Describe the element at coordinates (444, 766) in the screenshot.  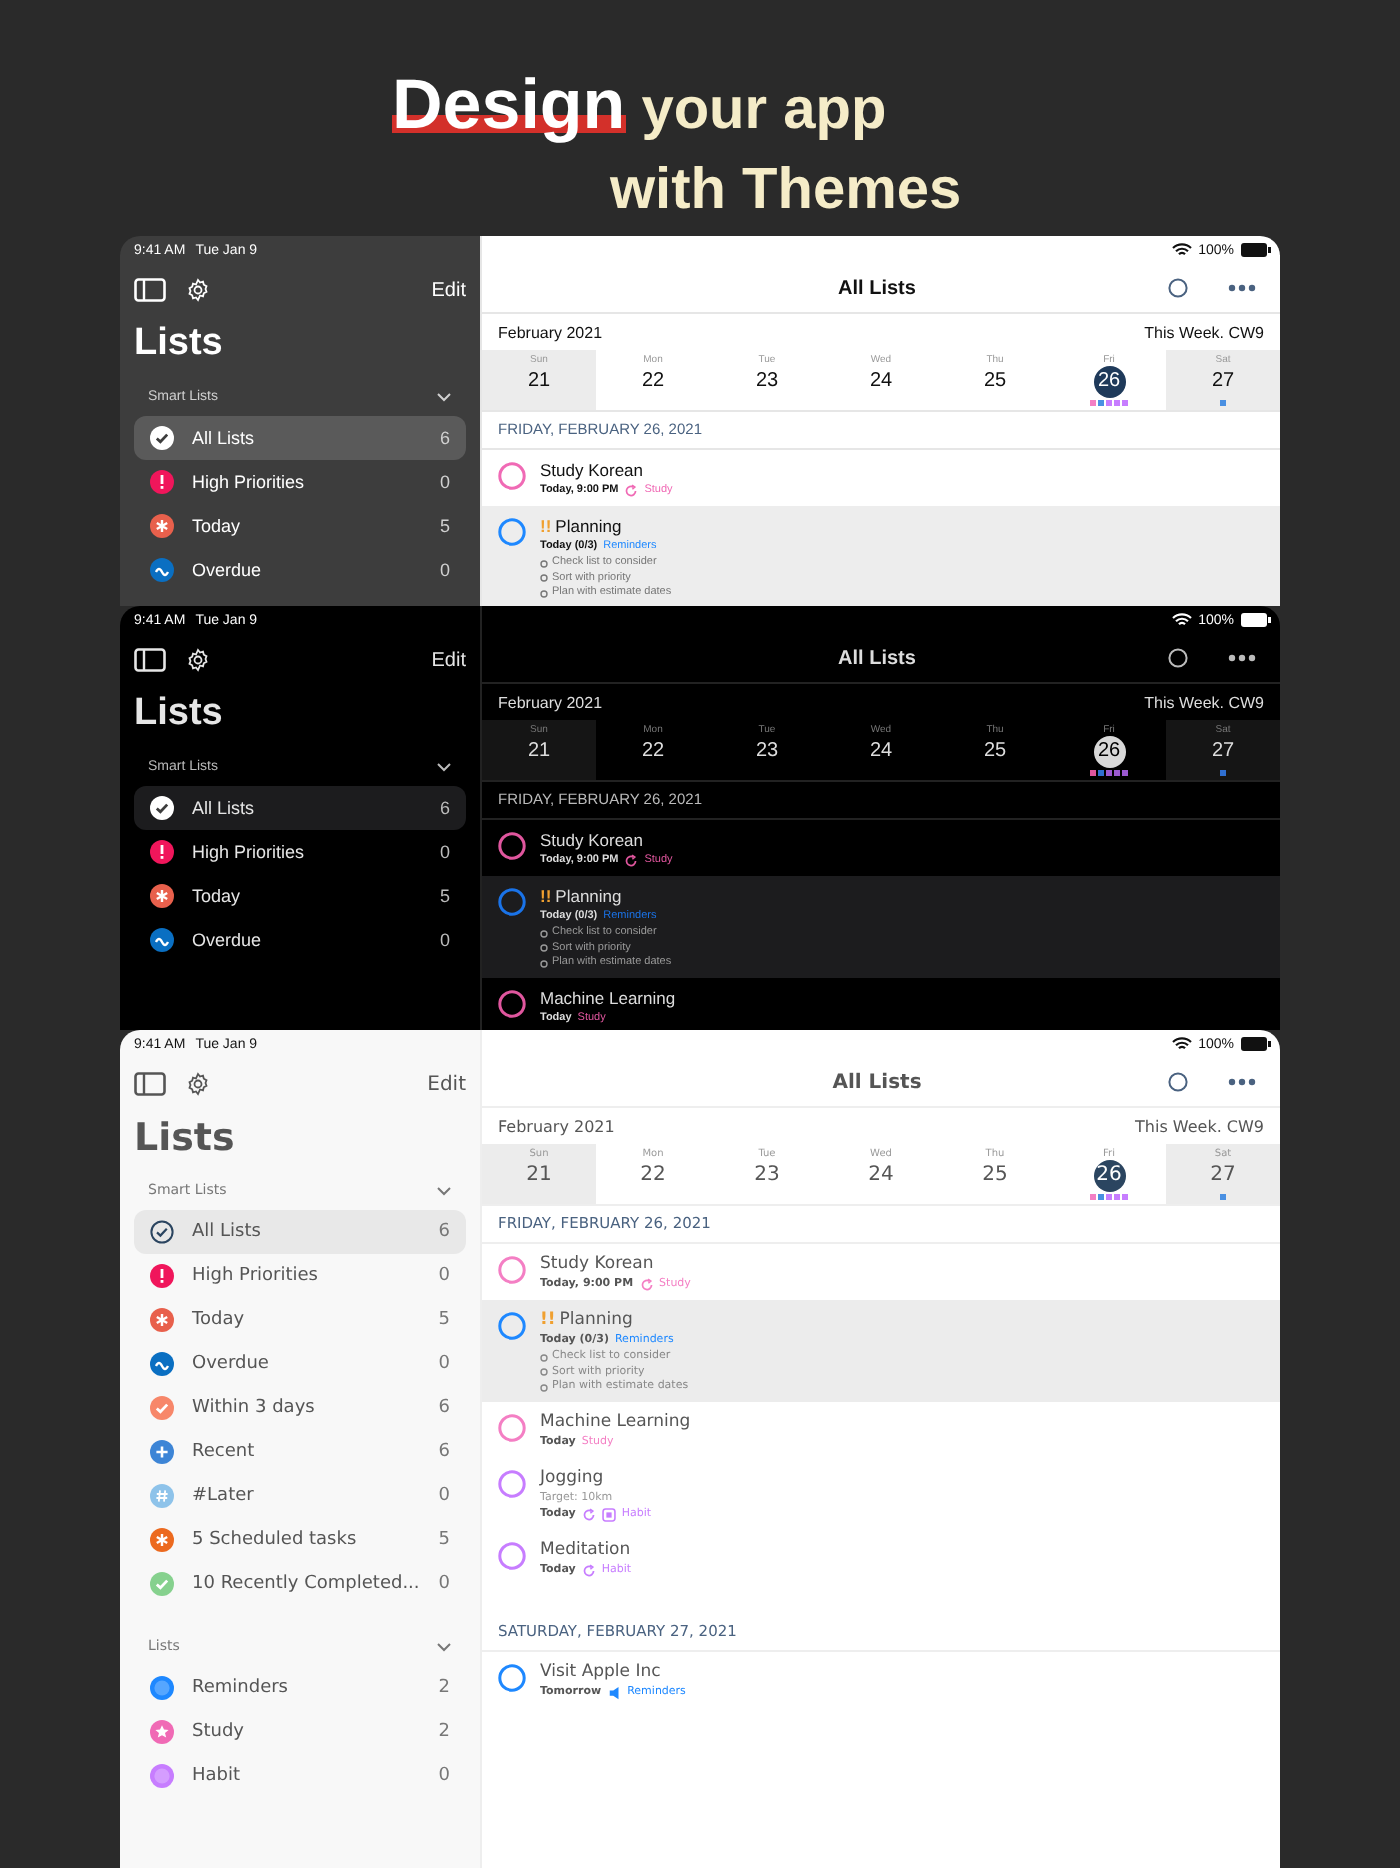
I see `chevron-icon` at that location.